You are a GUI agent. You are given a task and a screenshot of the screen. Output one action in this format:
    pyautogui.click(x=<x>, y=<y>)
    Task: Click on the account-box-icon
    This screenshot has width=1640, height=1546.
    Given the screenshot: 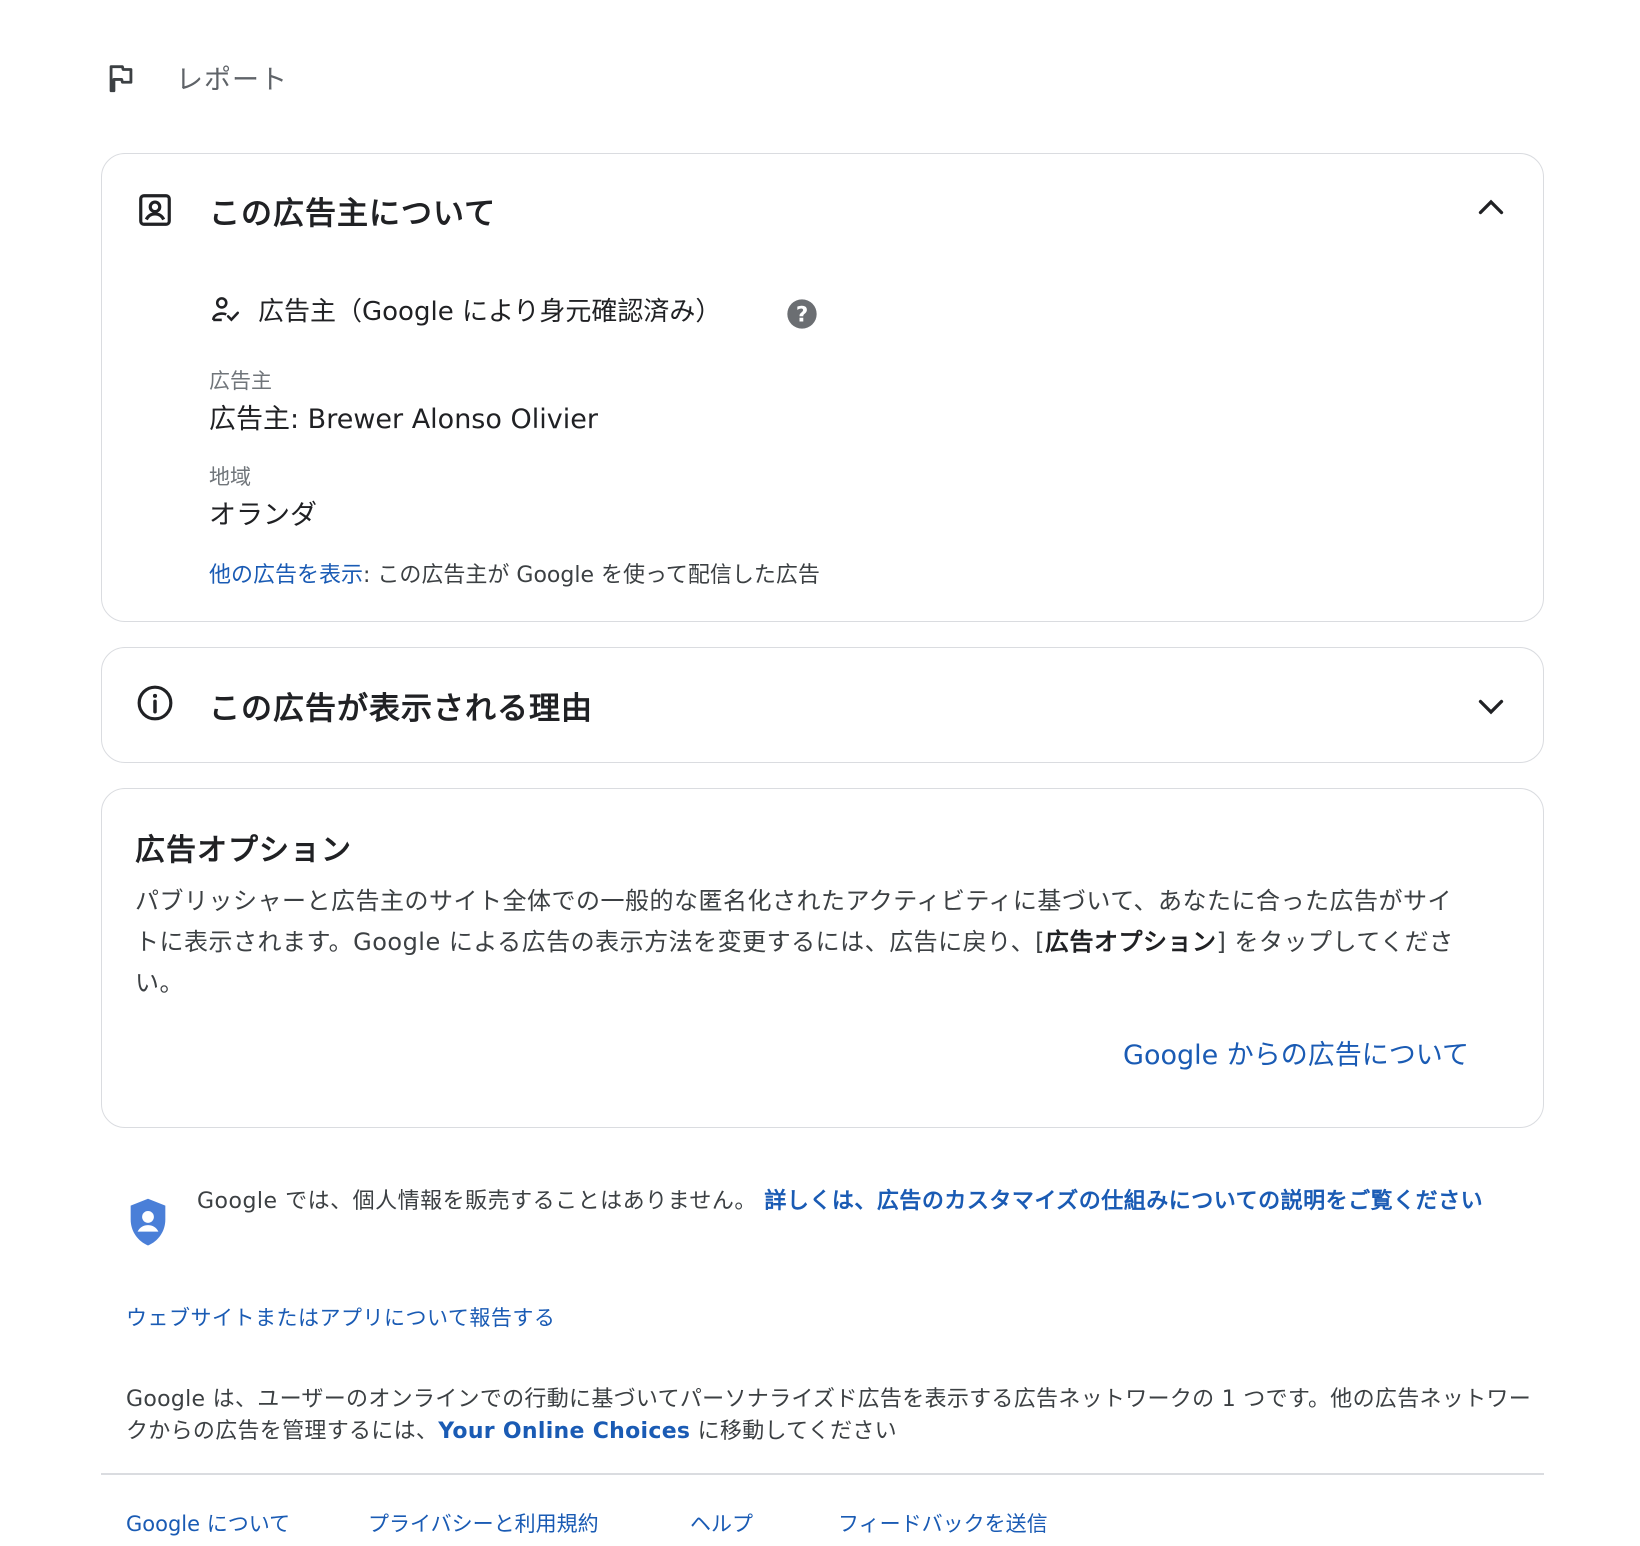 What is the action you would take?
    pyautogui.click(x=155, y=210)
    